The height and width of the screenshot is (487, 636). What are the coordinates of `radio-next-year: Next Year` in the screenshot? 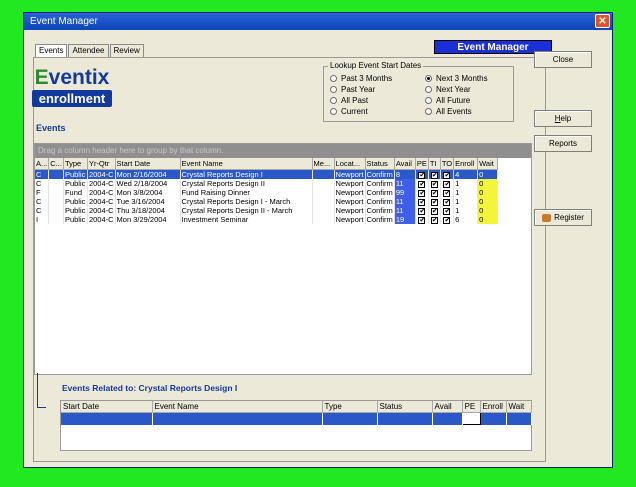 It's located at (448, 89).